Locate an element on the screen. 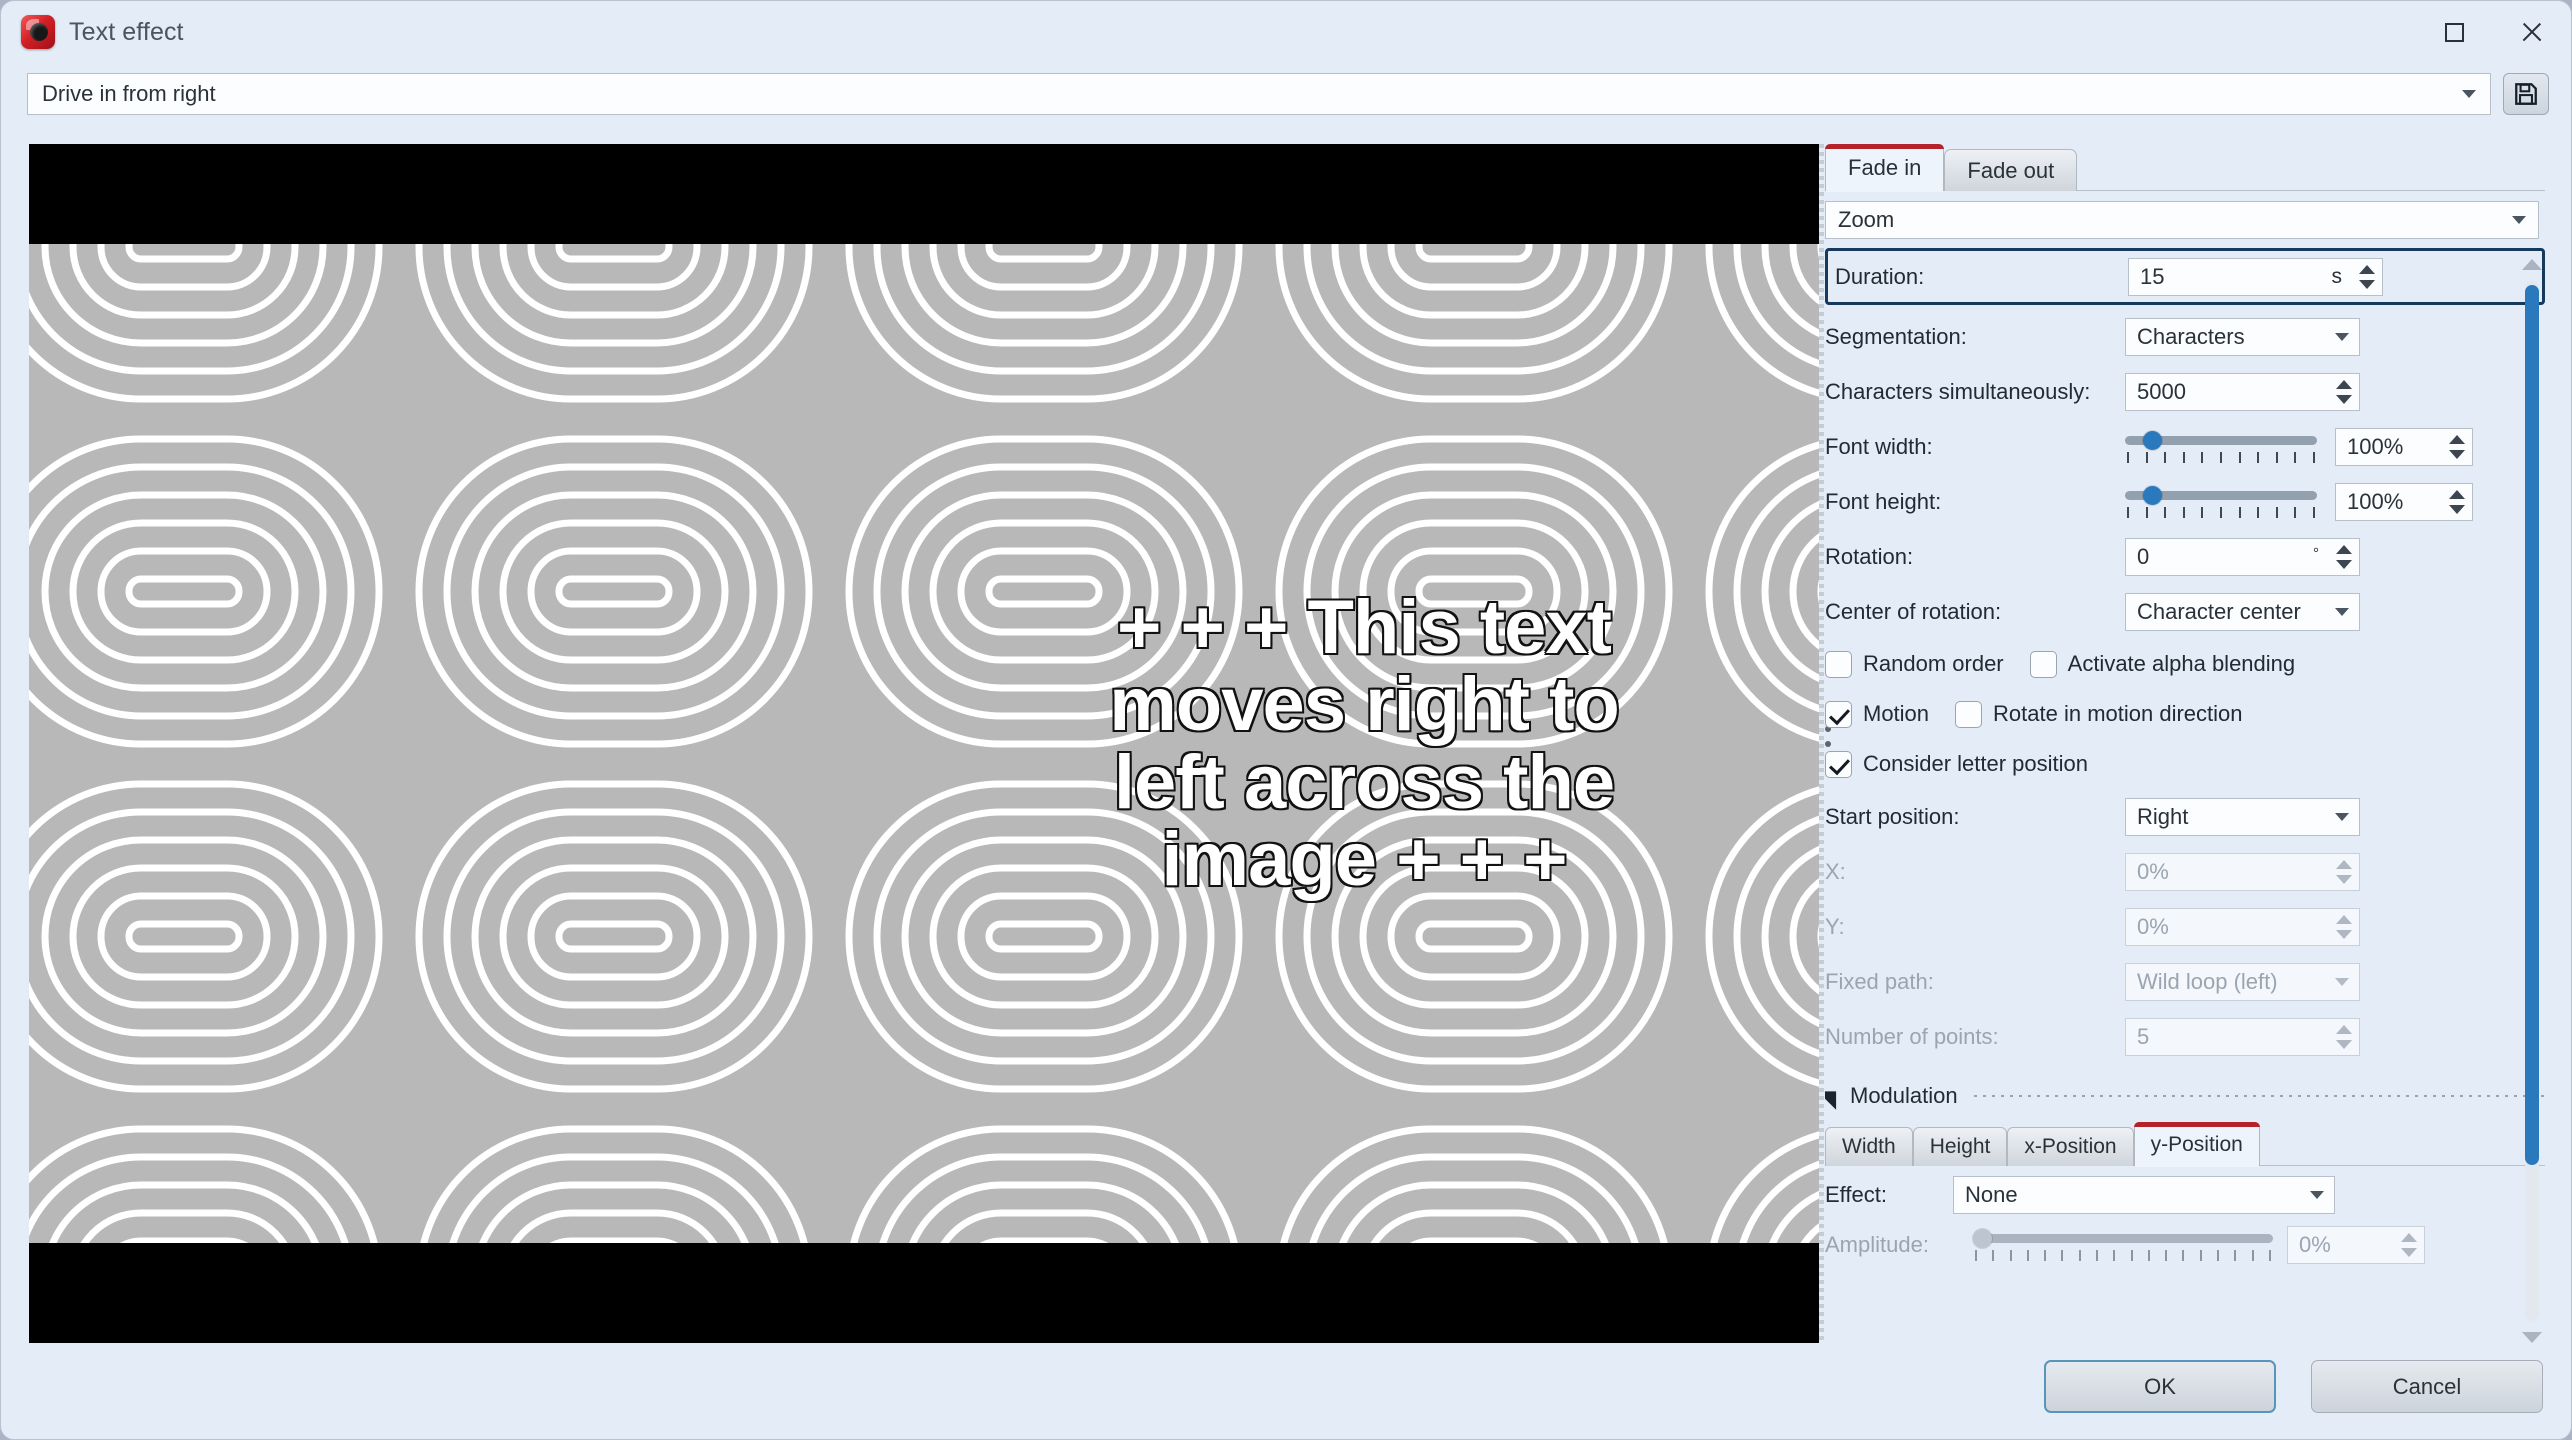 The image size is (2572, 1440). font-width-slider is located at coordinates (2221, 447).